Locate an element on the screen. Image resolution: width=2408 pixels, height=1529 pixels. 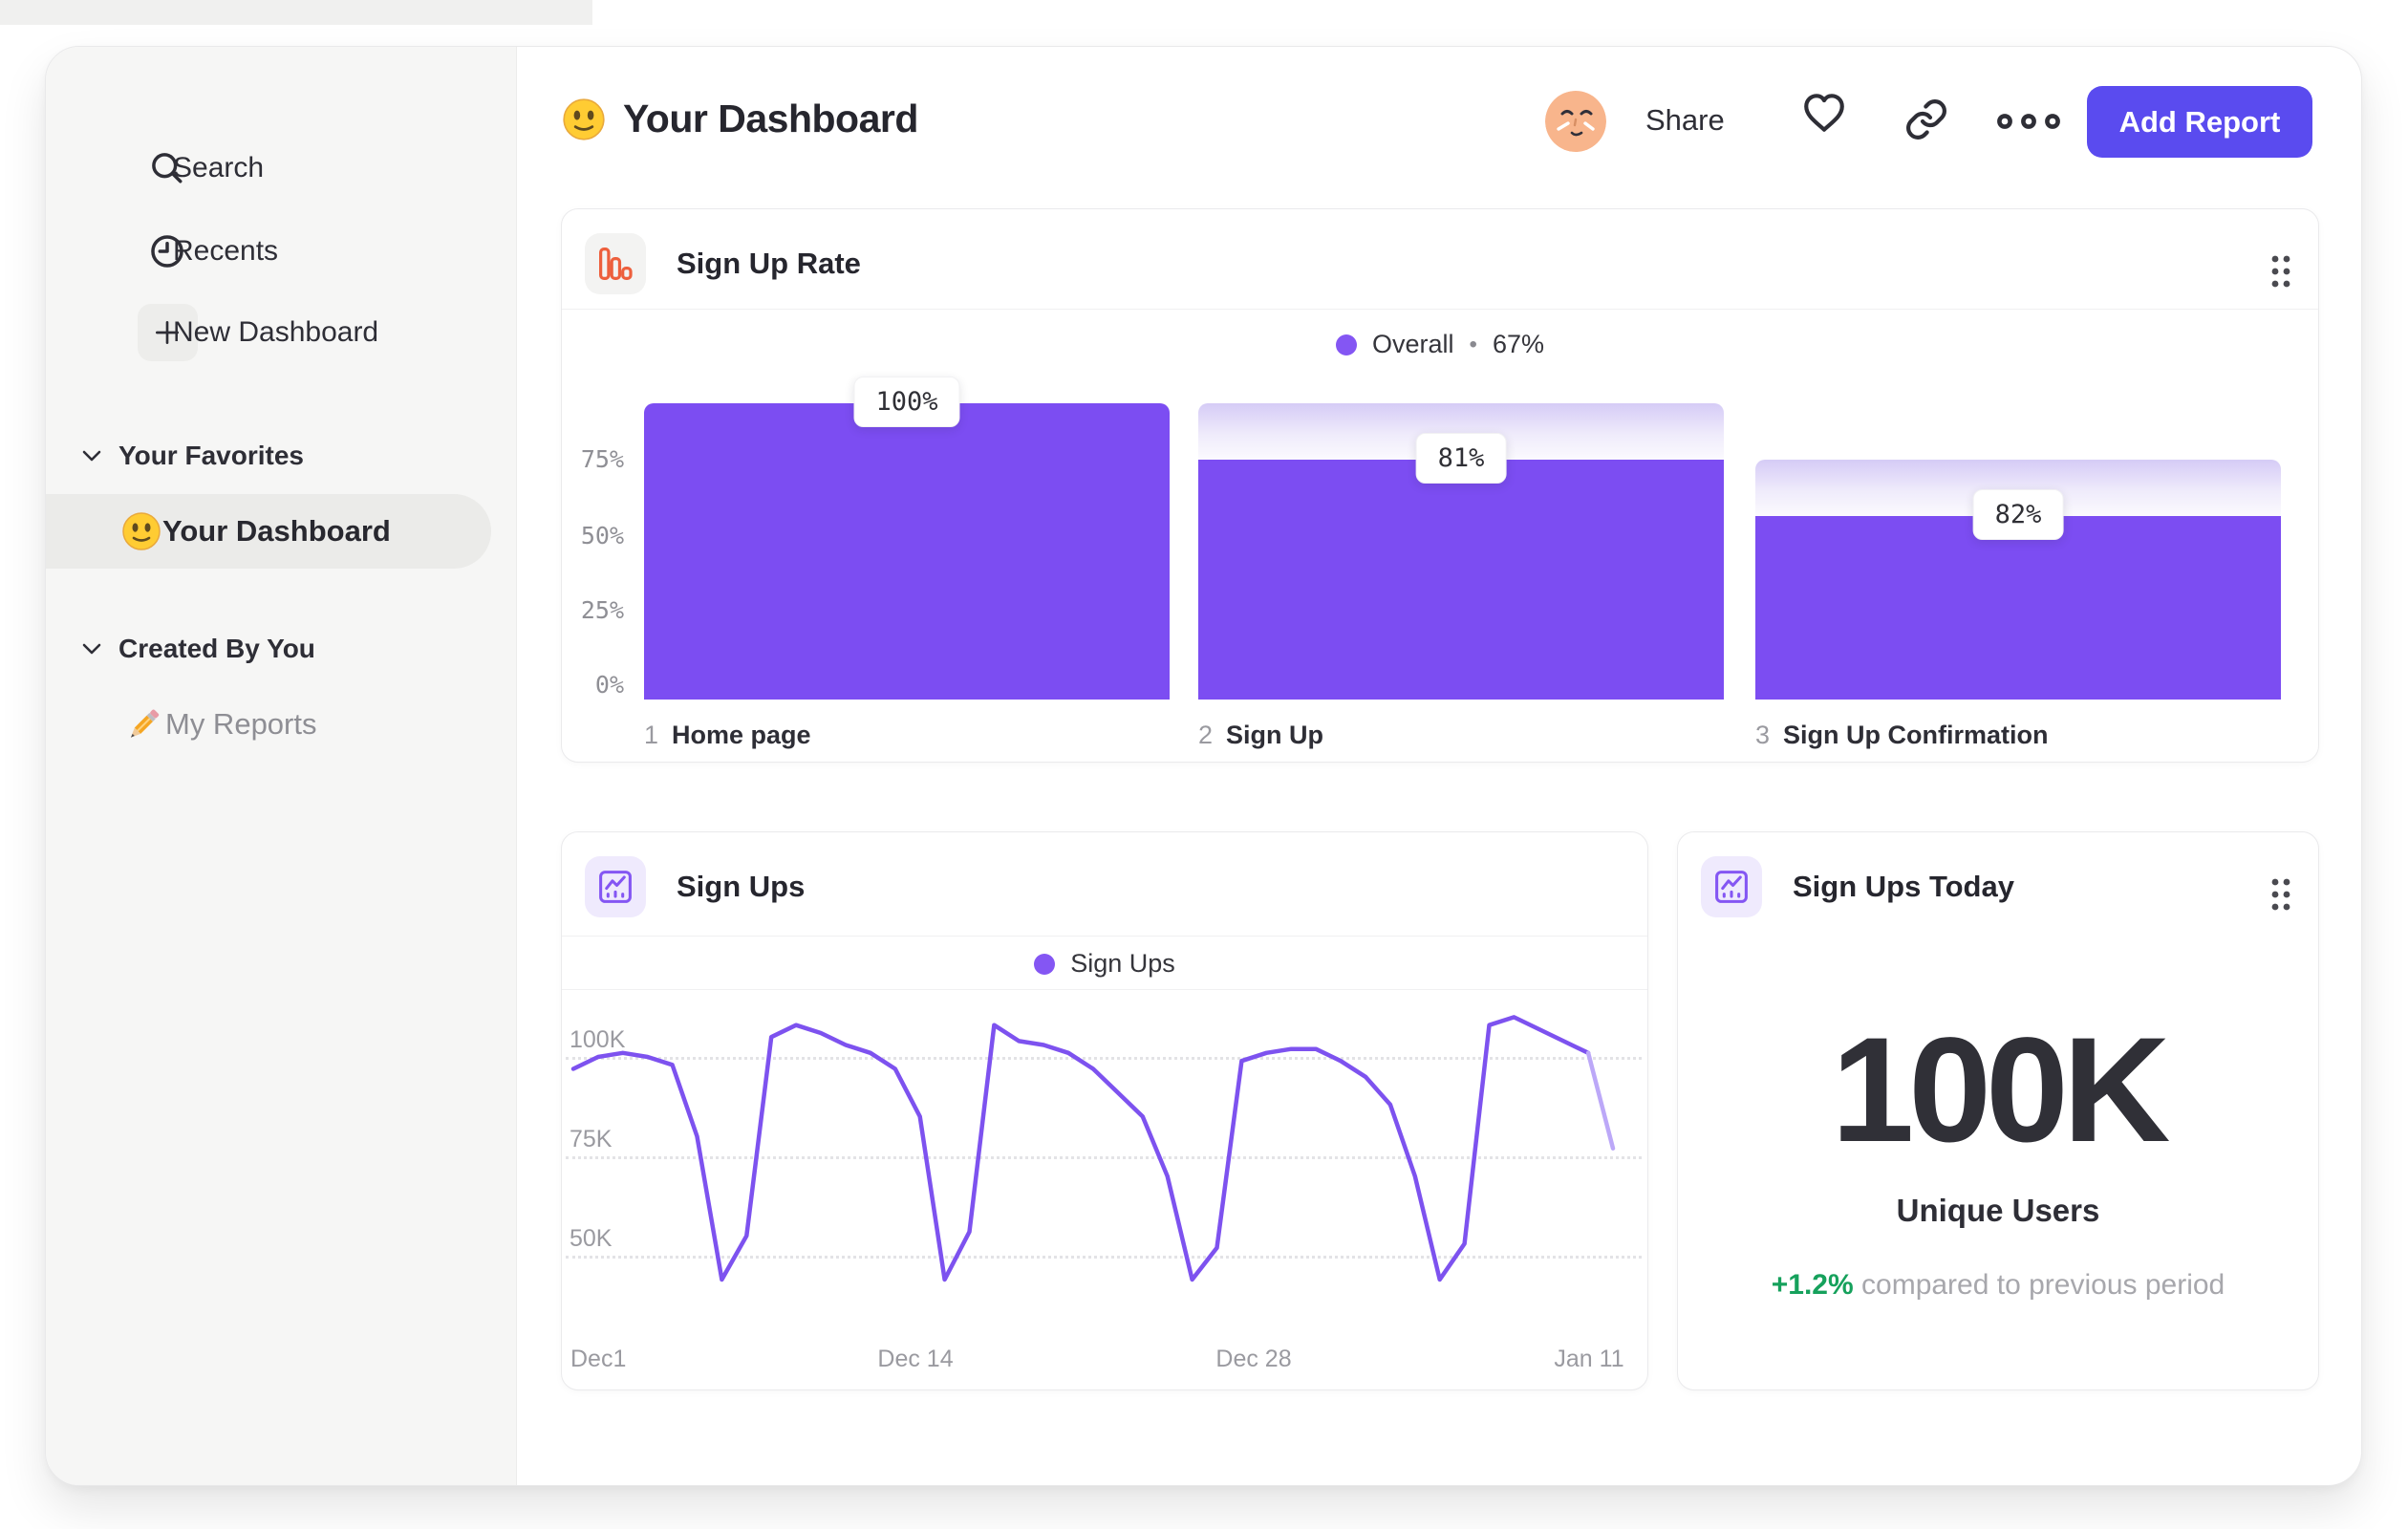
y-axis-tick: 50K is located at coordinates (591, 1238).